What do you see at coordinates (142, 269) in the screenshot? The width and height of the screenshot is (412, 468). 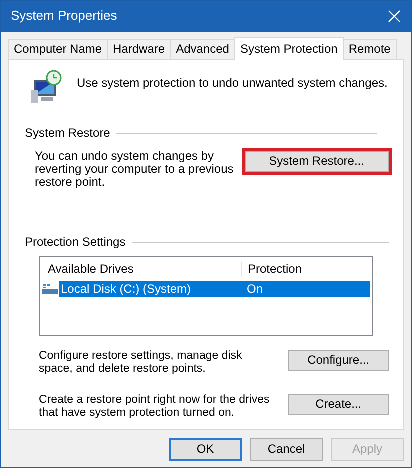 I see `column-header: Available Drives` at bounding box center [142, 269].